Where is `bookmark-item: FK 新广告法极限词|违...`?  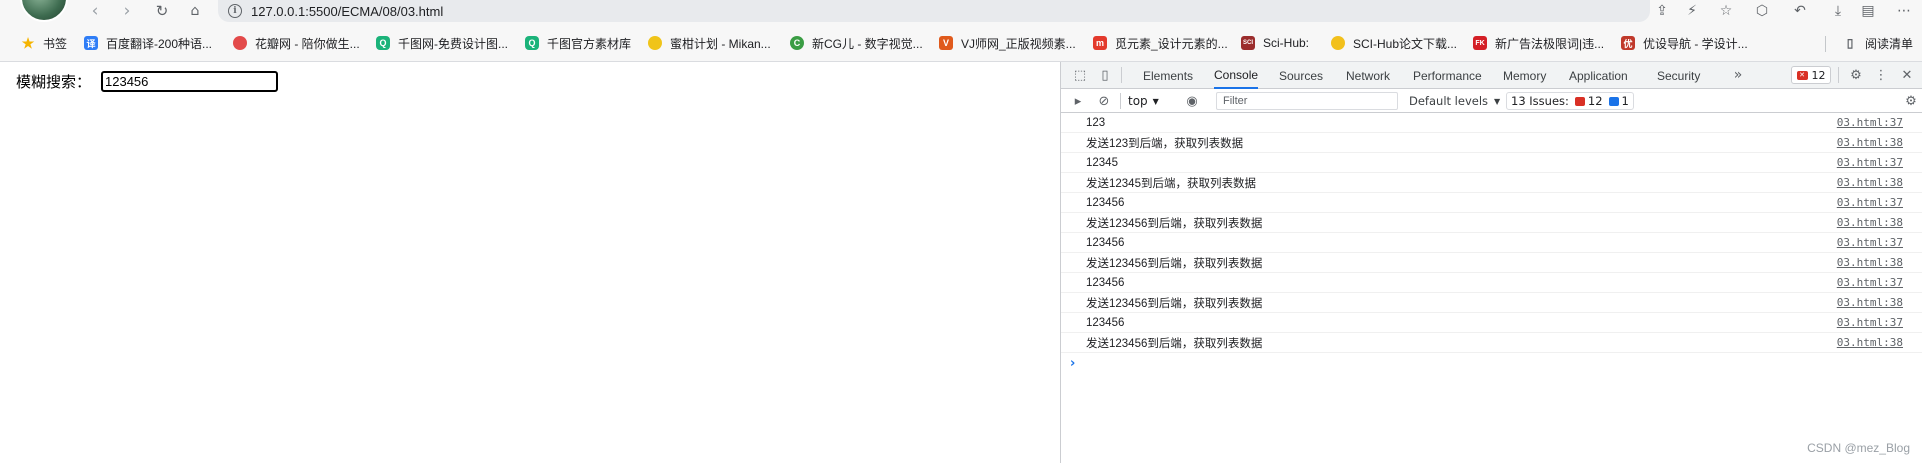
bookmark-item: FK 新广告法极限词|违... is located at coordinates (1538, 43).